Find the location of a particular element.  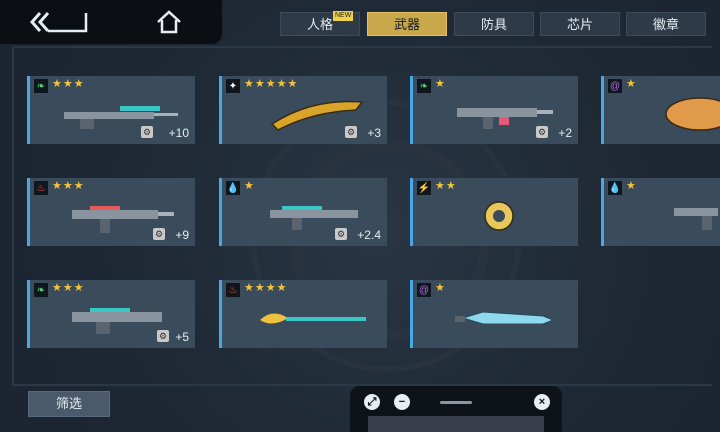

floating-window: ⤢ − × is located at coordinates (456, 409).